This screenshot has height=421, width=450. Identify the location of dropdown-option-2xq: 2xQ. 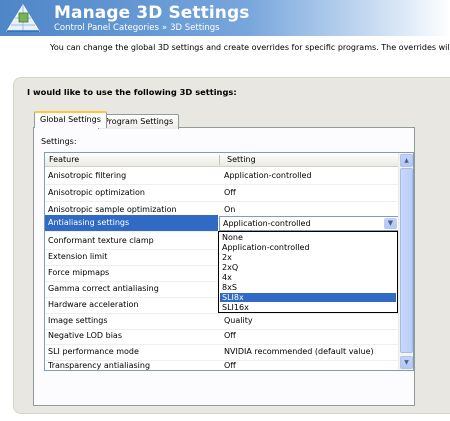
(308, 267).